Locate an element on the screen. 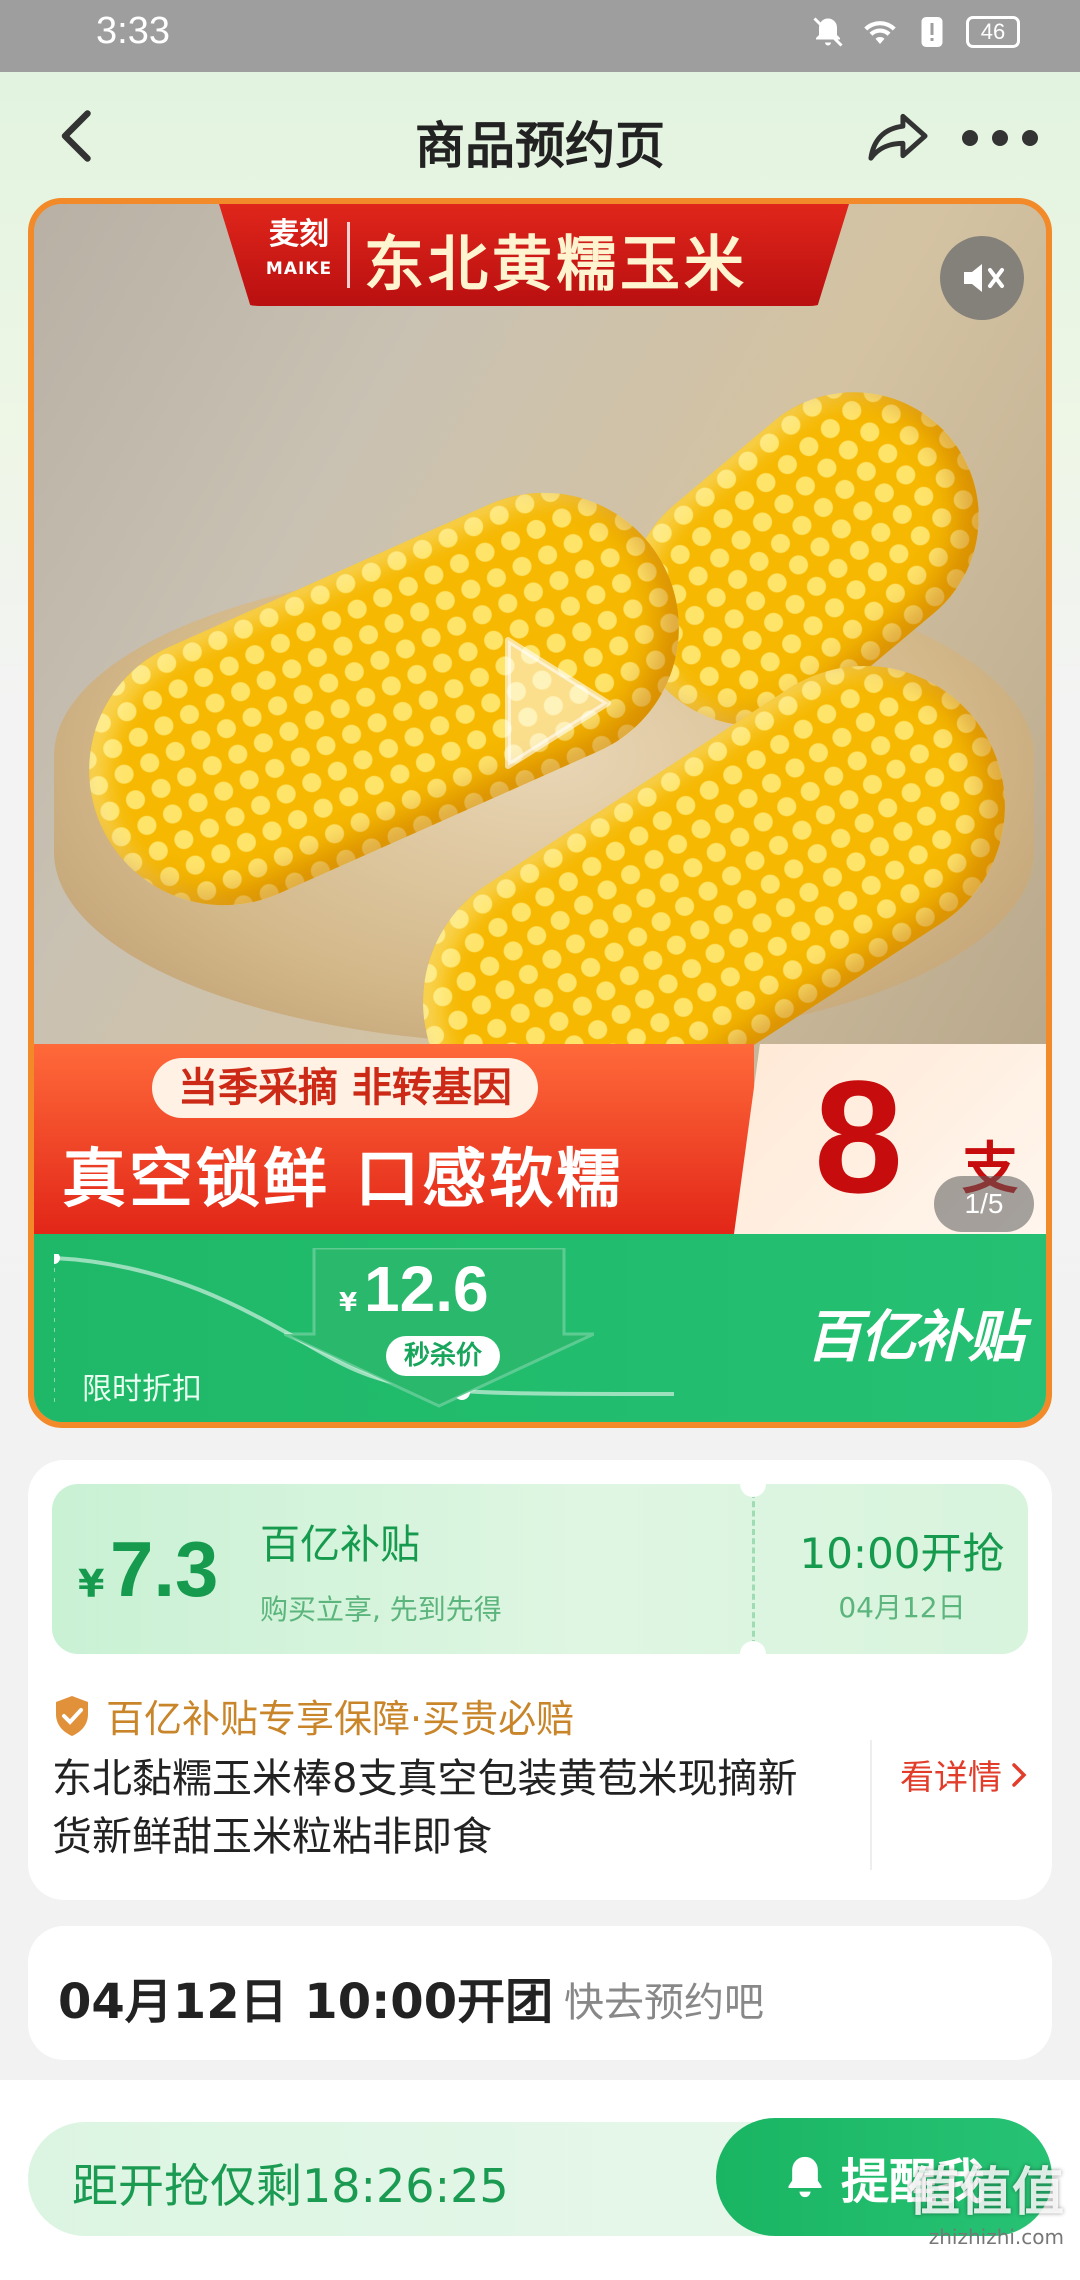 This screenshot has width=1080, height=2280. detail-divider is located at coordinates (871, 1805).